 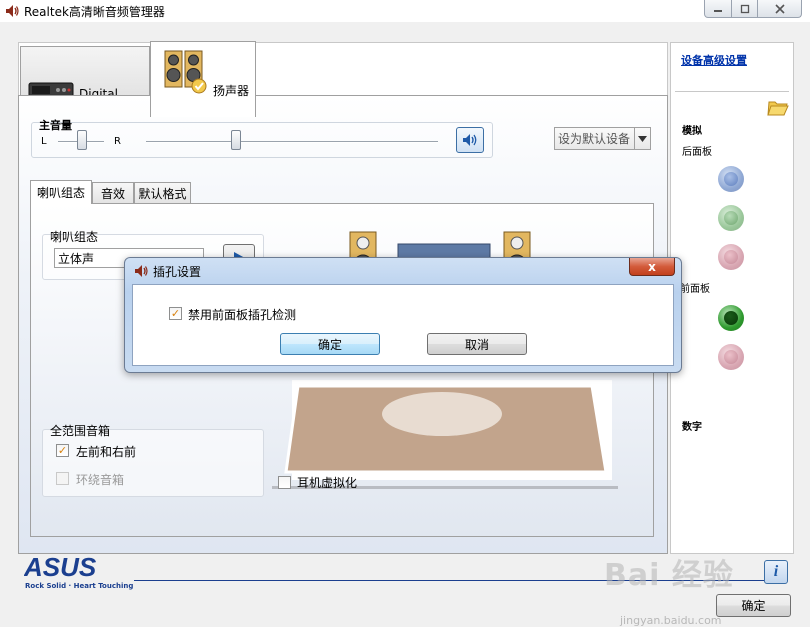 I want to click on mute-button, so click(x=470, y=140).